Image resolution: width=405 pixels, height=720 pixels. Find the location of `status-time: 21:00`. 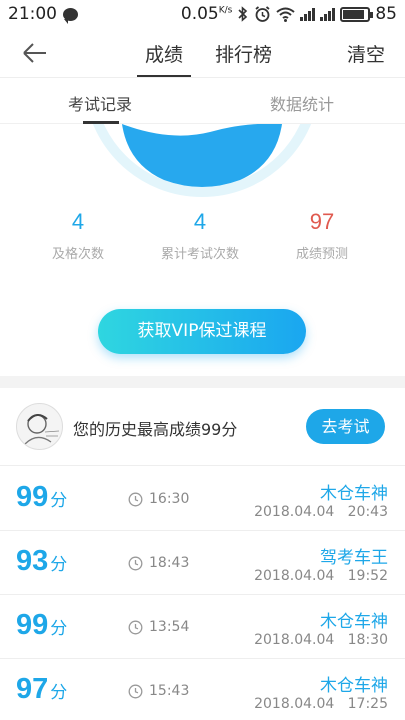

status-time: 21:00 is located at coordinates (32, 14).